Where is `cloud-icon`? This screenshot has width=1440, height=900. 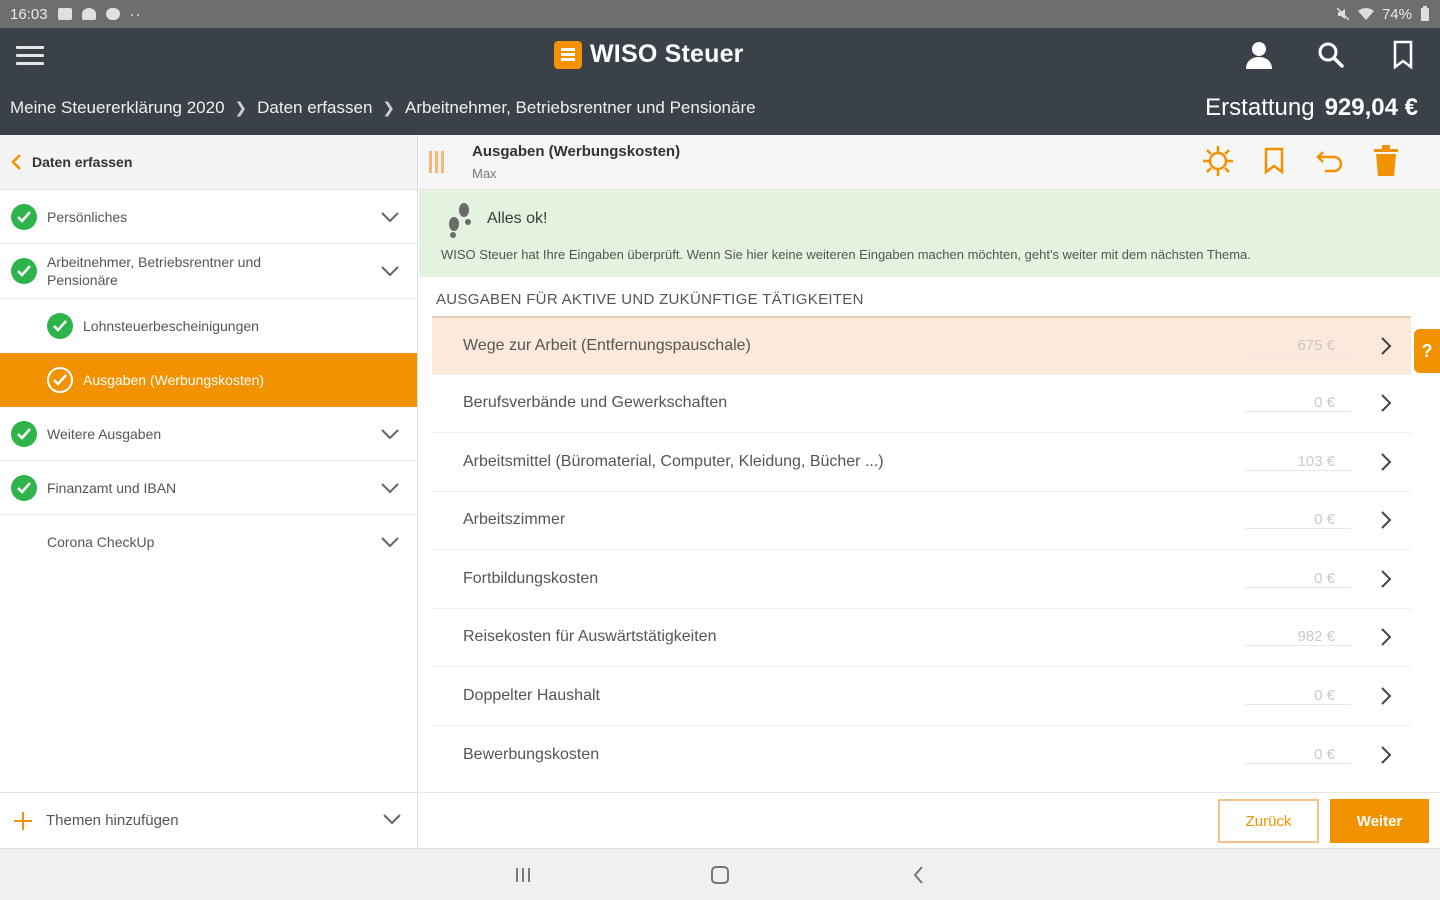
cloud-icon is located at coordinates (112, 14).